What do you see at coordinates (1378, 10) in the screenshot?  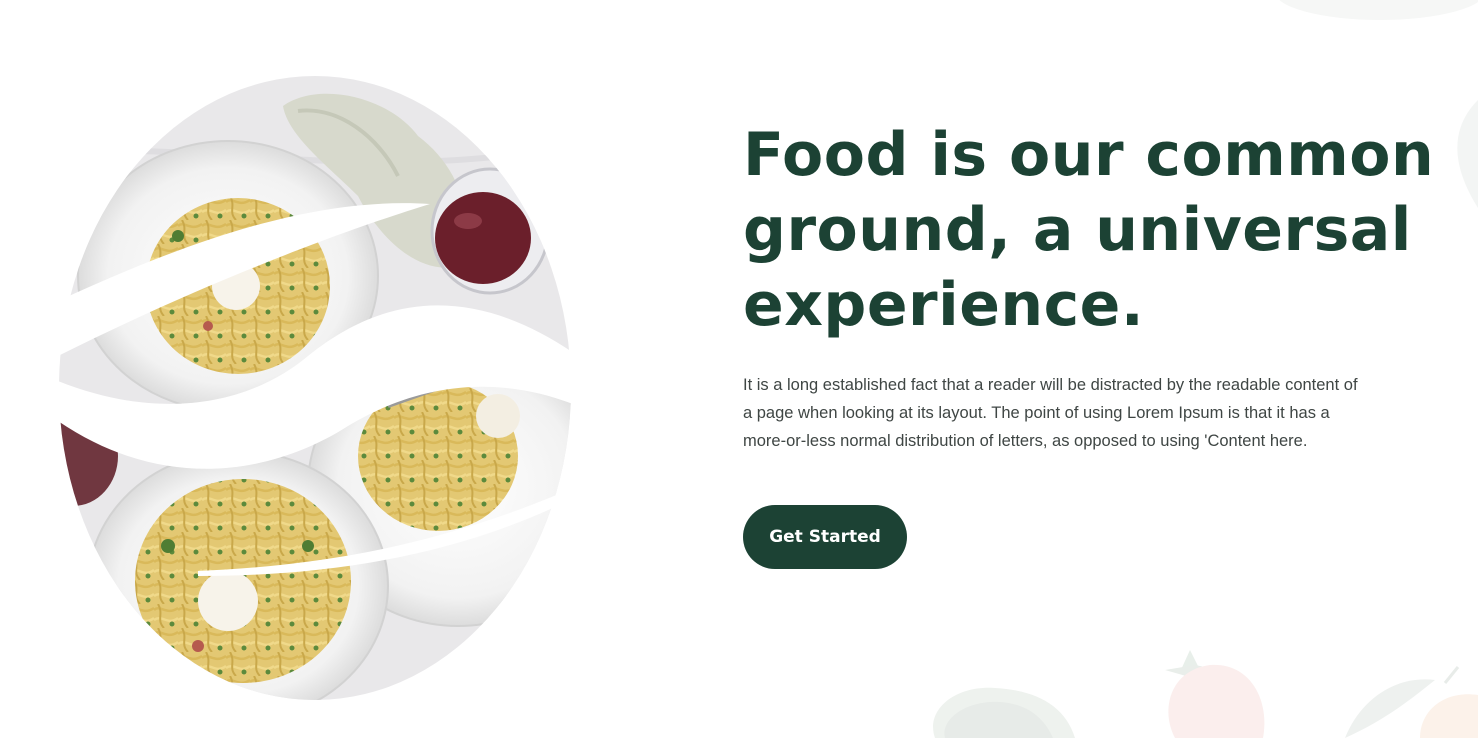 I see `top-blob-shape` at bounding box center [1378, 10].